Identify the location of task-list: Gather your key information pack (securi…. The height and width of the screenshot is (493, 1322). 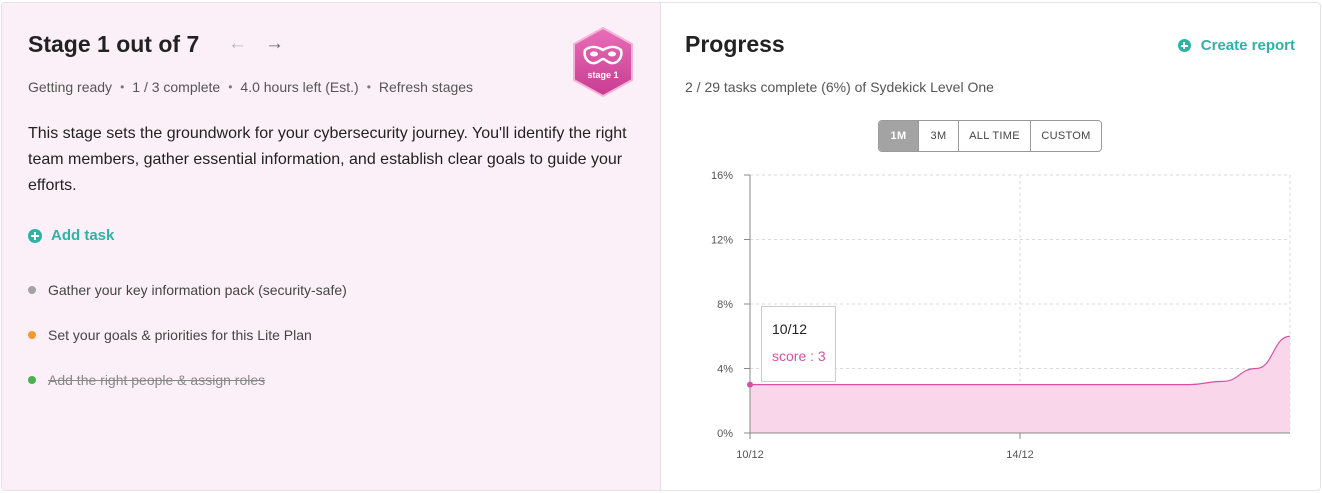
(187, 346).